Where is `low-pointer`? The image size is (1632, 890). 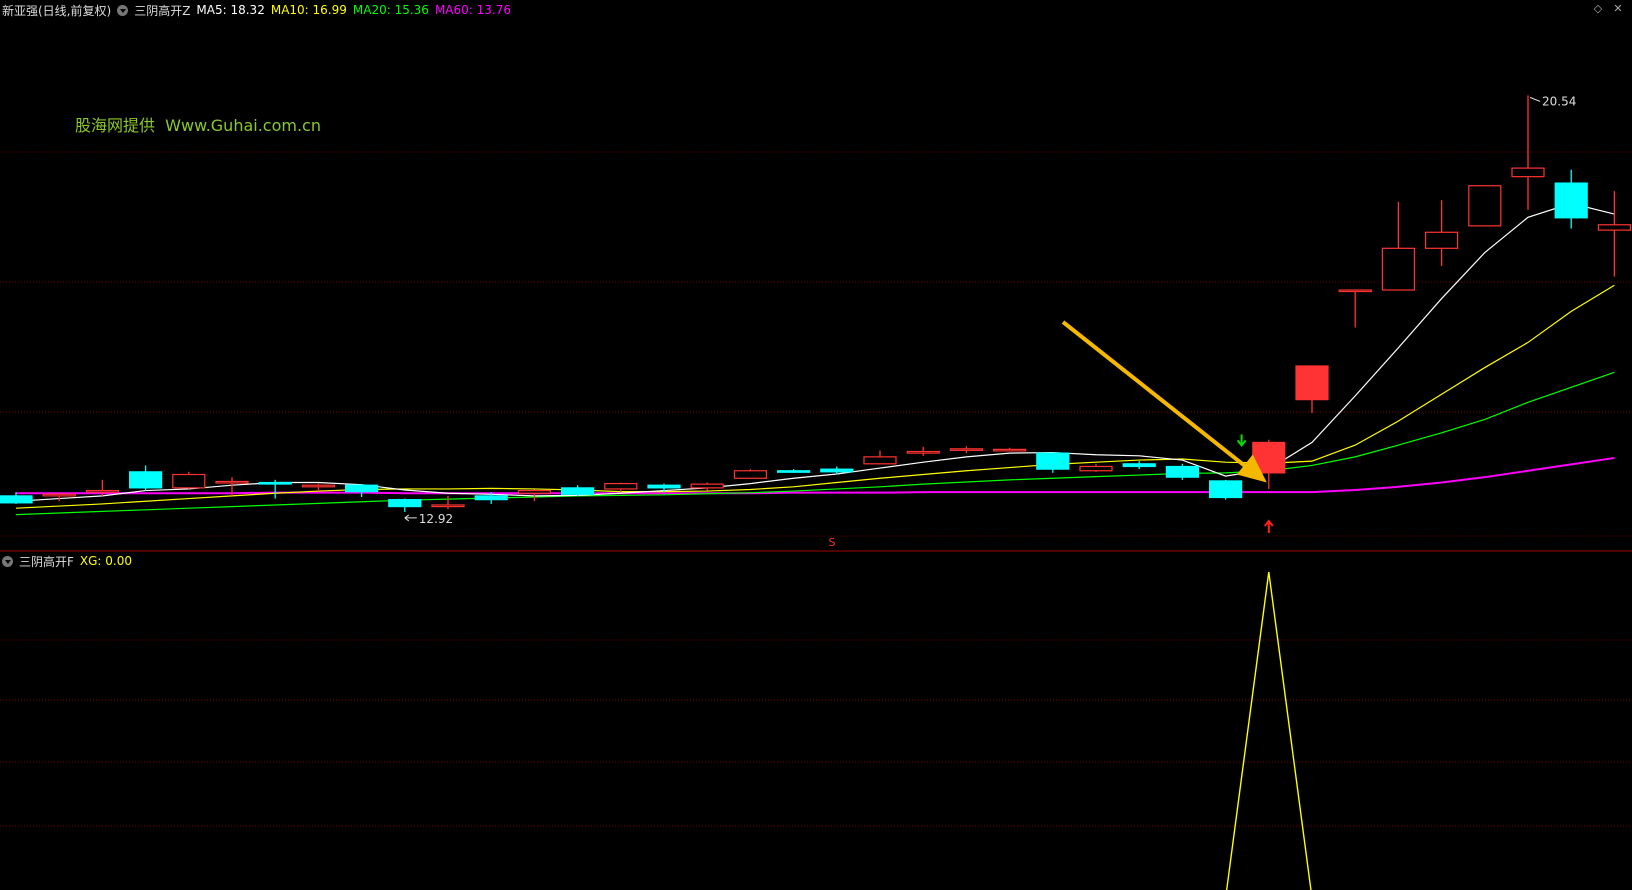
low-pointer is located at coordinates (410, 518).